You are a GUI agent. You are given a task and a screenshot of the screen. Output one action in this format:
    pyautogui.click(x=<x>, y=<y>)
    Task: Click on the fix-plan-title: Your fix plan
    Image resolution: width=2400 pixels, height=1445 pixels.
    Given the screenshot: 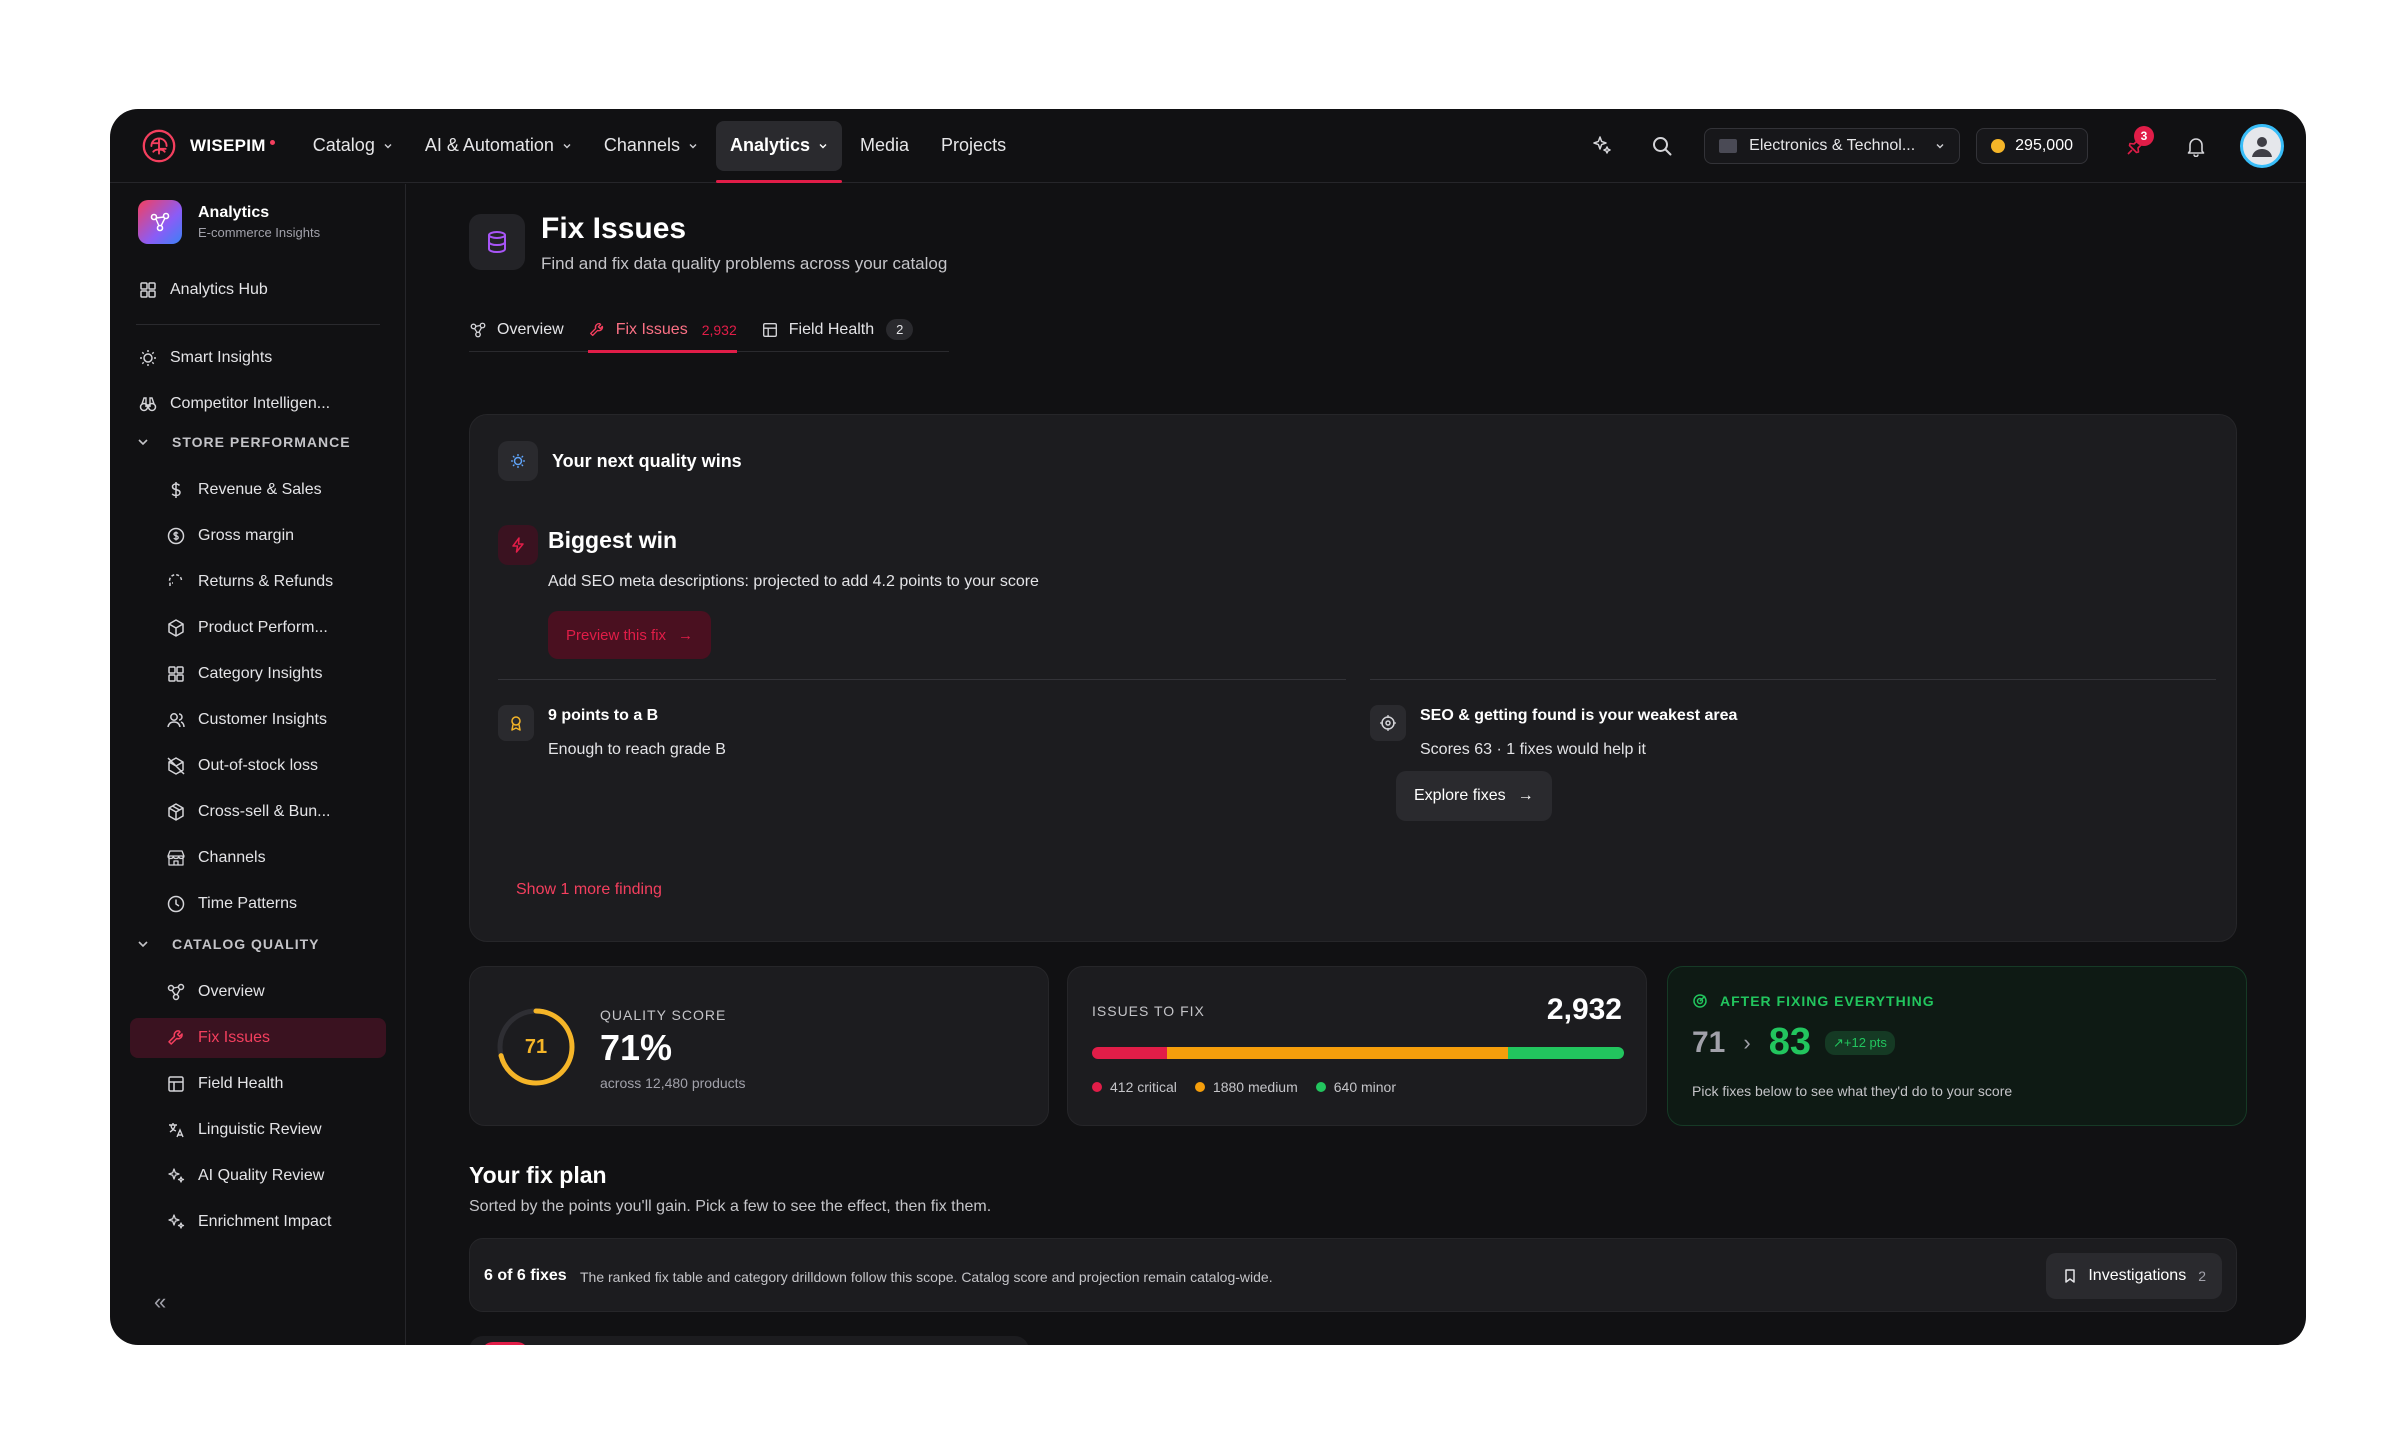 What is the action you would take?
    pyautogui.click(x=538, y=1175)
    